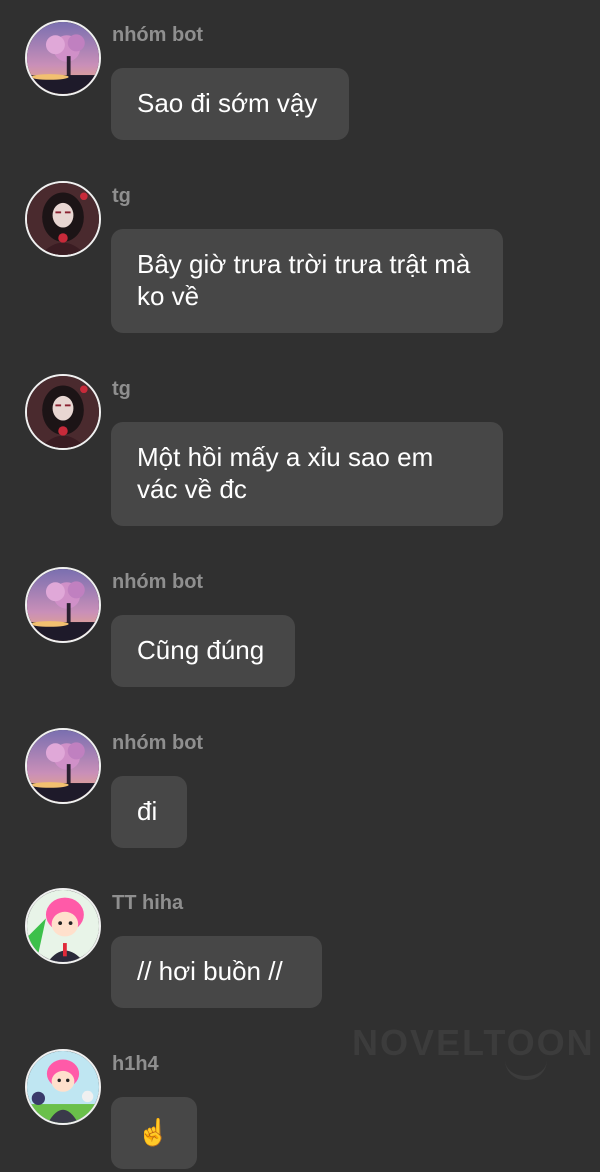 This screenshot has height=1172, width=600. What do you see at coordinates (526, 1070) in the screenshot?
I see `watermark-smile-icon` at bounding box center [526, 1070].